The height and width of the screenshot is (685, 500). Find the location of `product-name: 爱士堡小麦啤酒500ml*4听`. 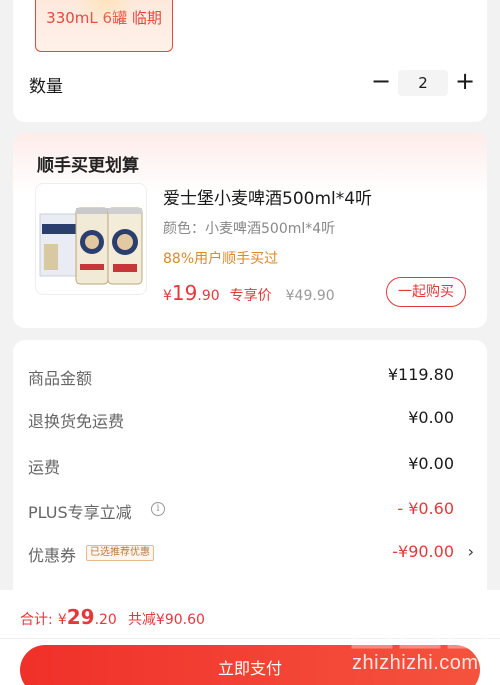

product-name: 爱士堡小麦啤酒500ml*4听 is located at coordinates (267, 196).